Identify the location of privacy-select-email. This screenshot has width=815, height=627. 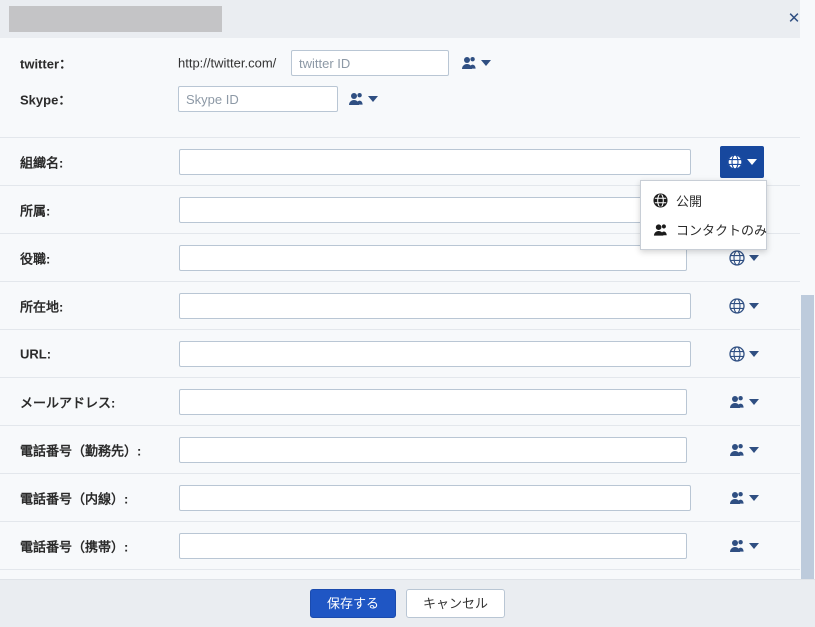
(744, 402).